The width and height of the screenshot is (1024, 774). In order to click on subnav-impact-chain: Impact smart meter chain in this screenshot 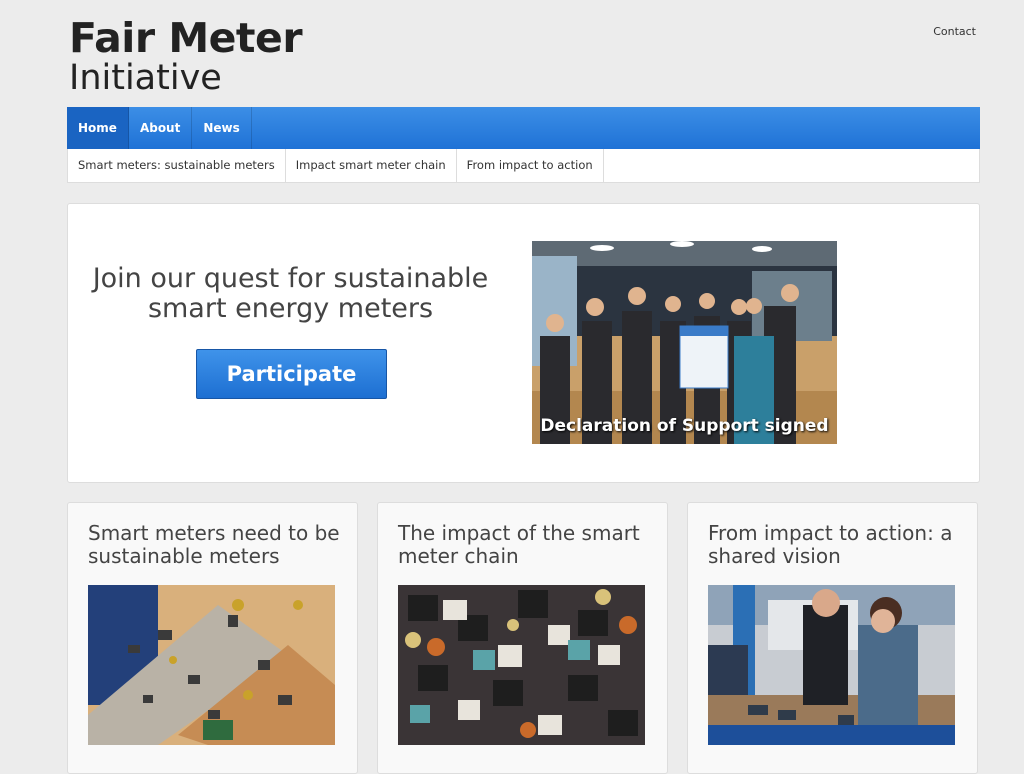, I will do `click(371, 165)`.